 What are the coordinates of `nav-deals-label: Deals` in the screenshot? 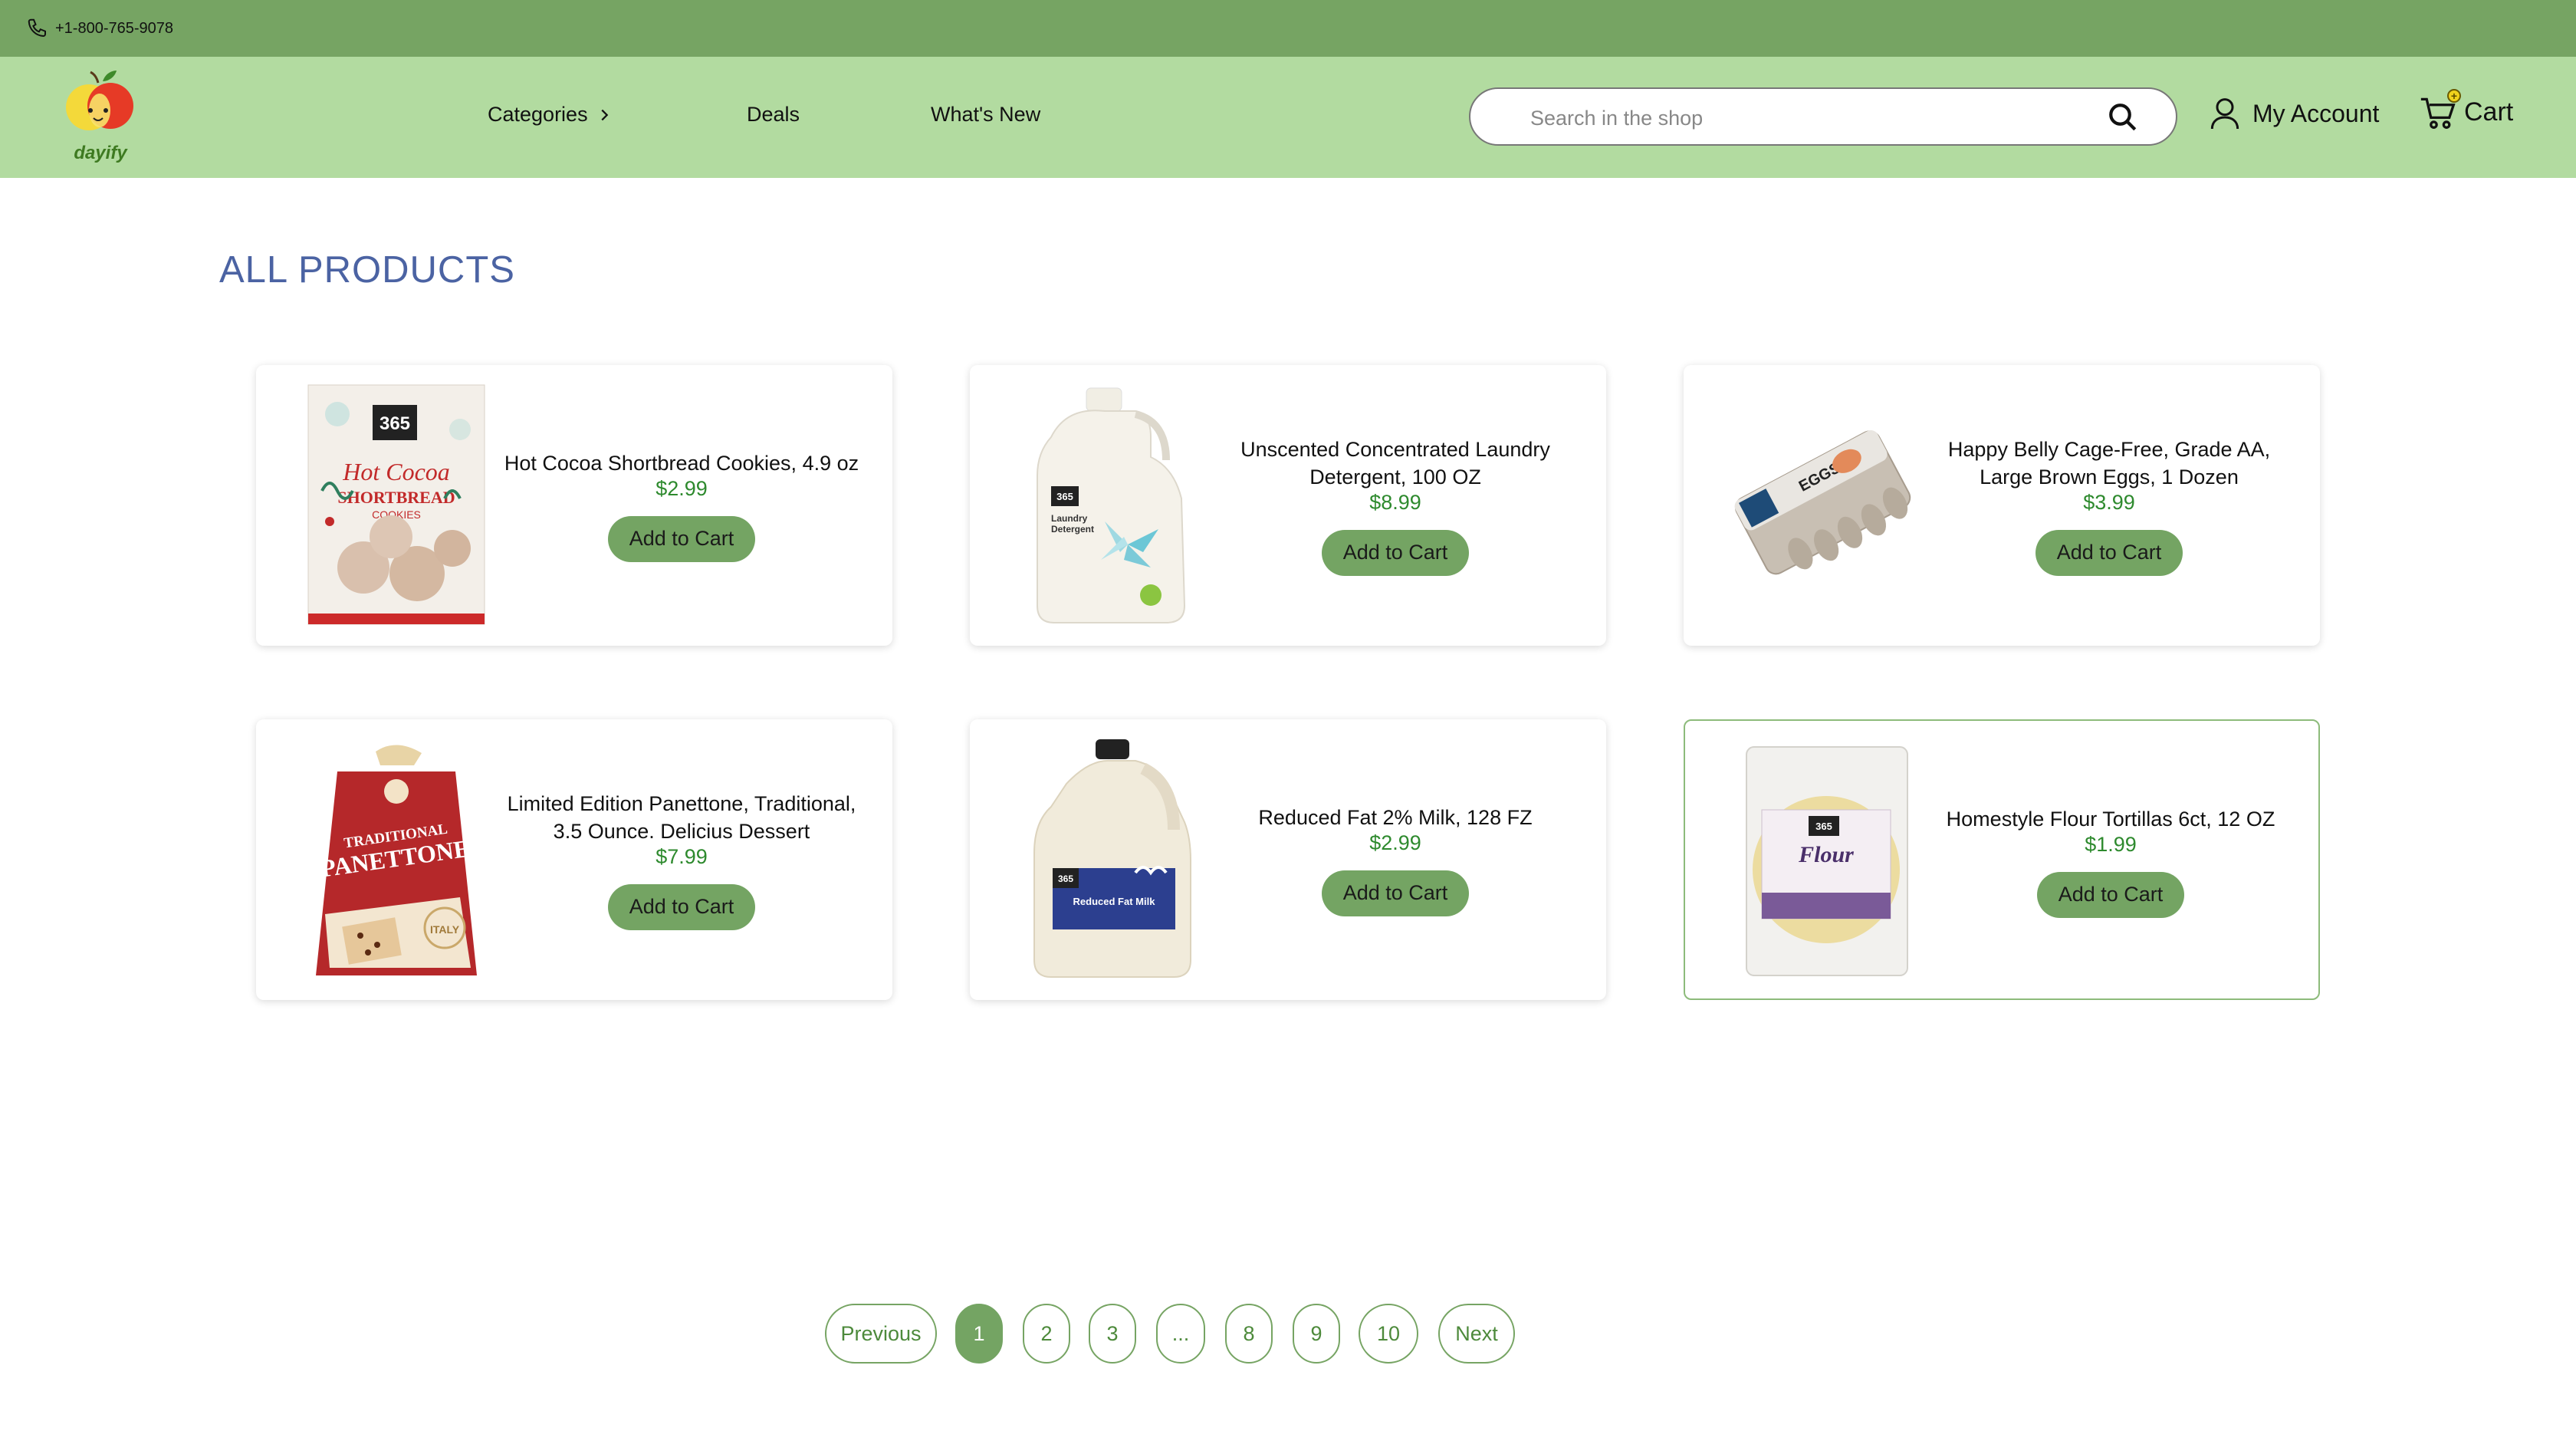 It's located at (773, 114).